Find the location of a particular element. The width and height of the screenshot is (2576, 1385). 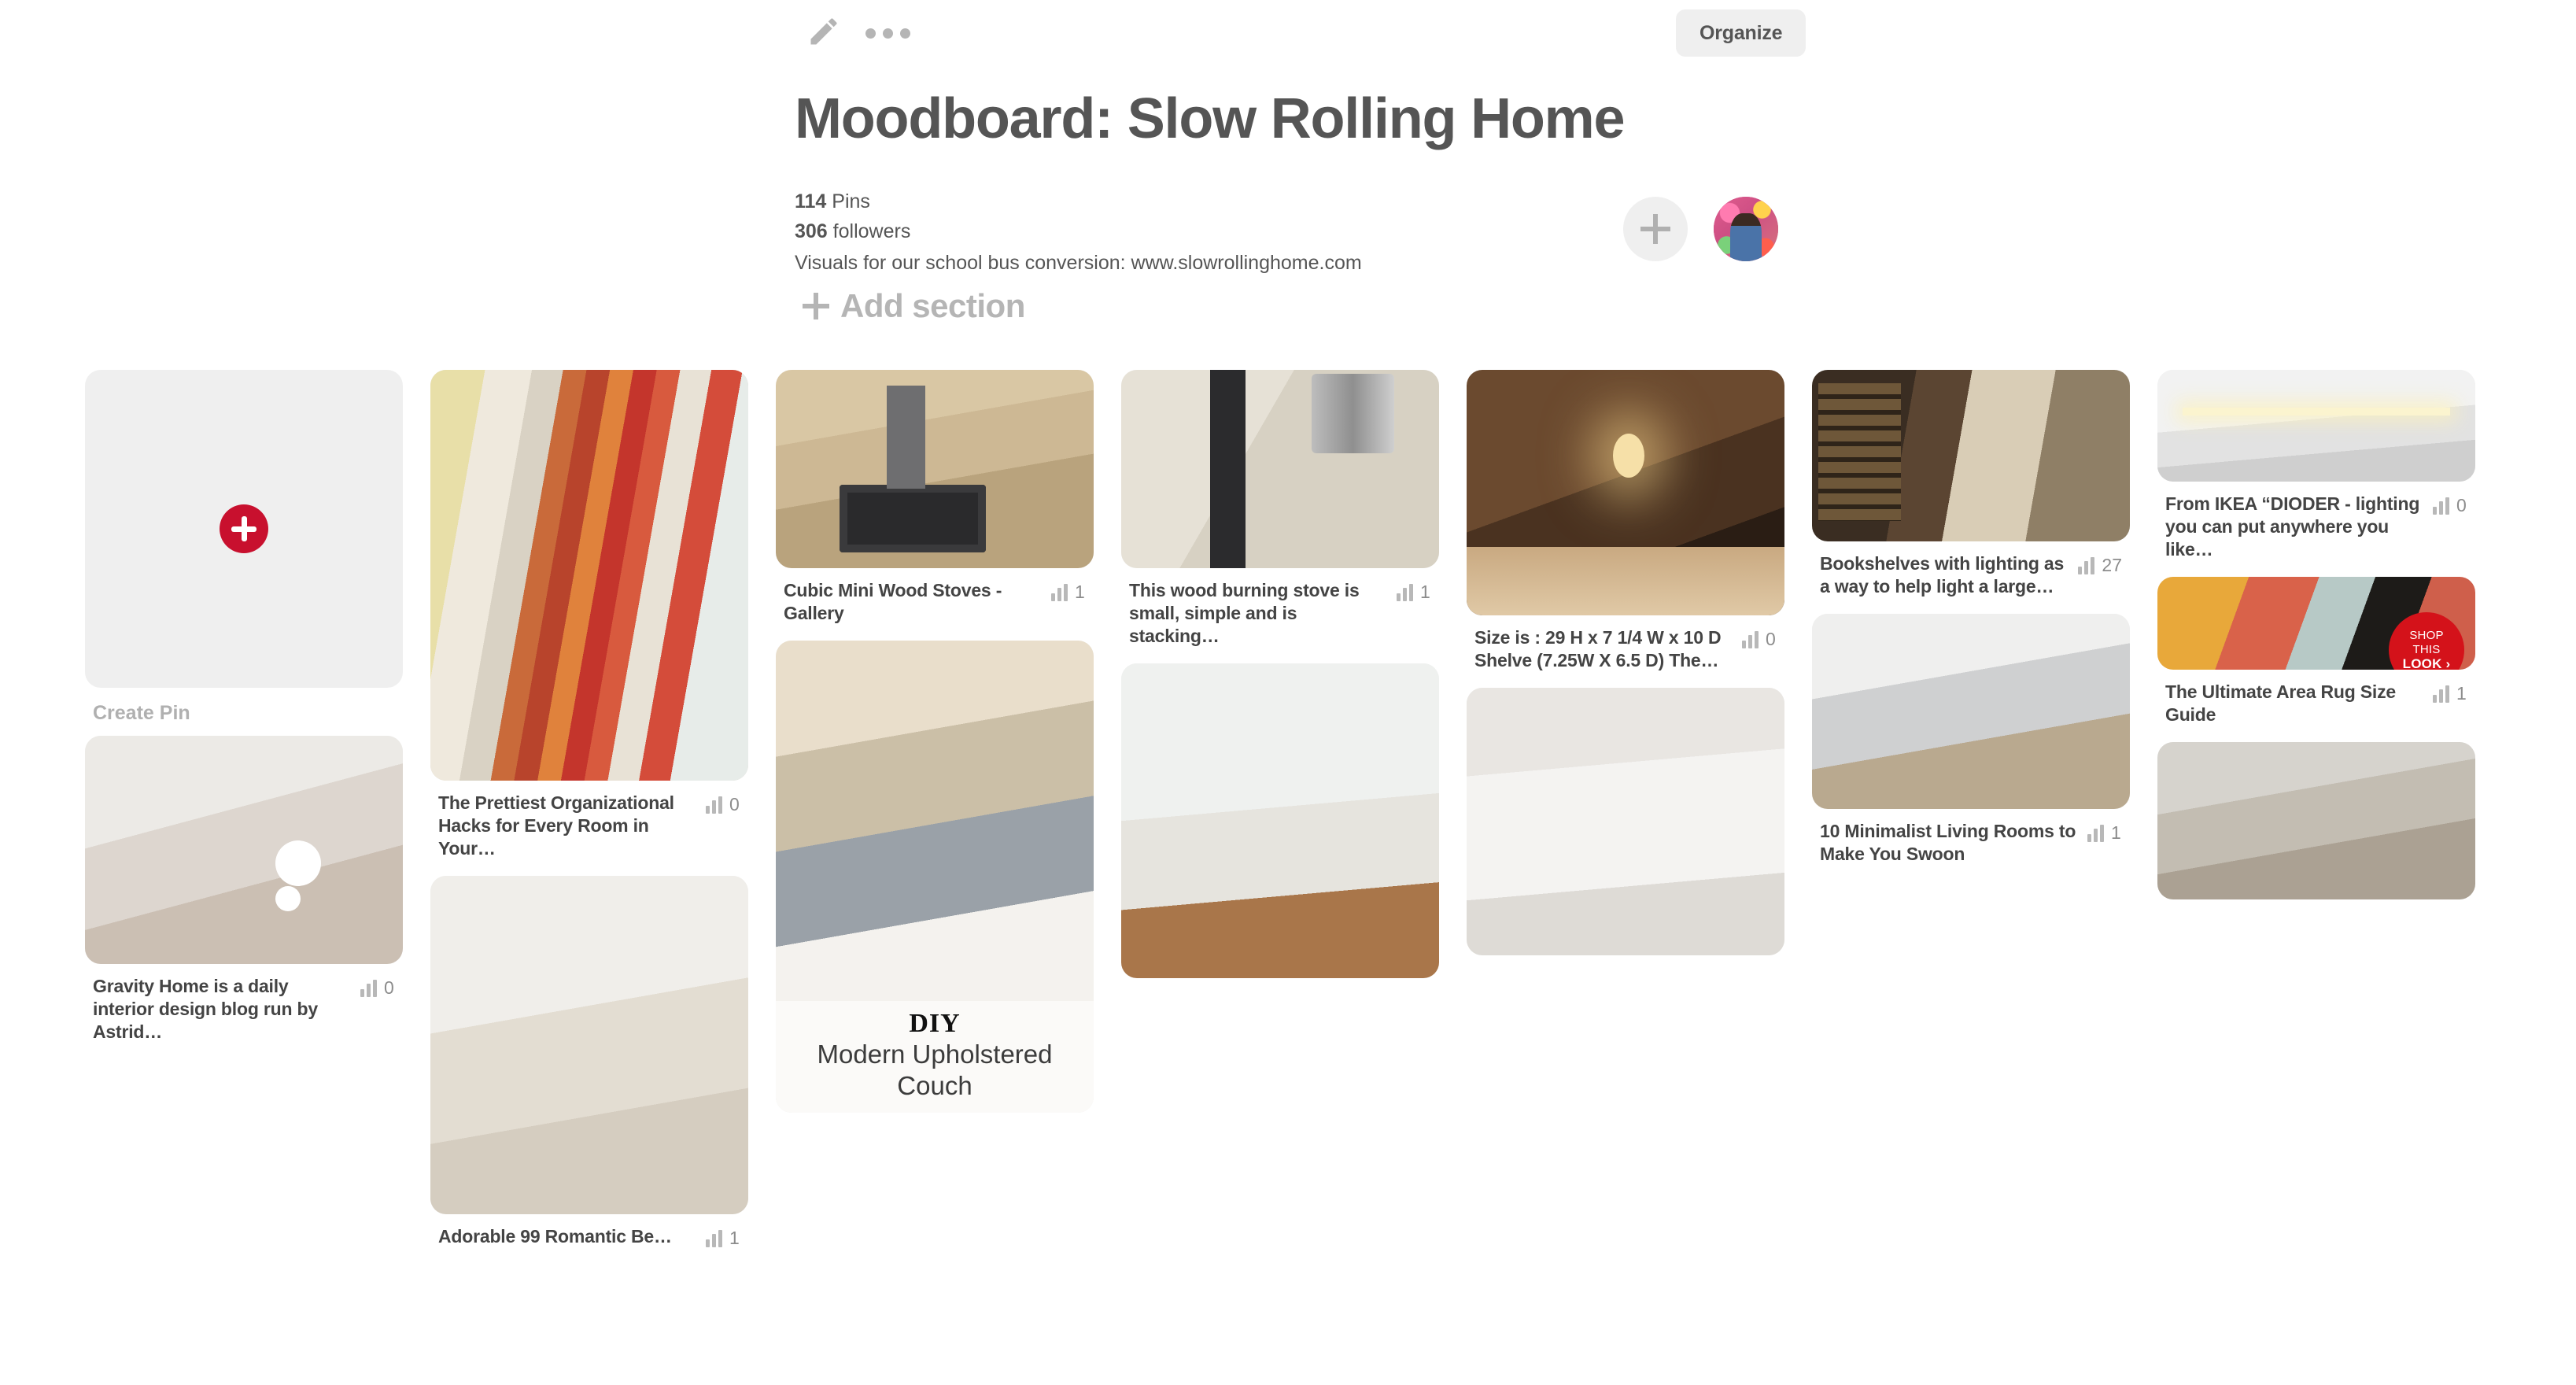

more-options-icon is located at coordinates (893, 33).